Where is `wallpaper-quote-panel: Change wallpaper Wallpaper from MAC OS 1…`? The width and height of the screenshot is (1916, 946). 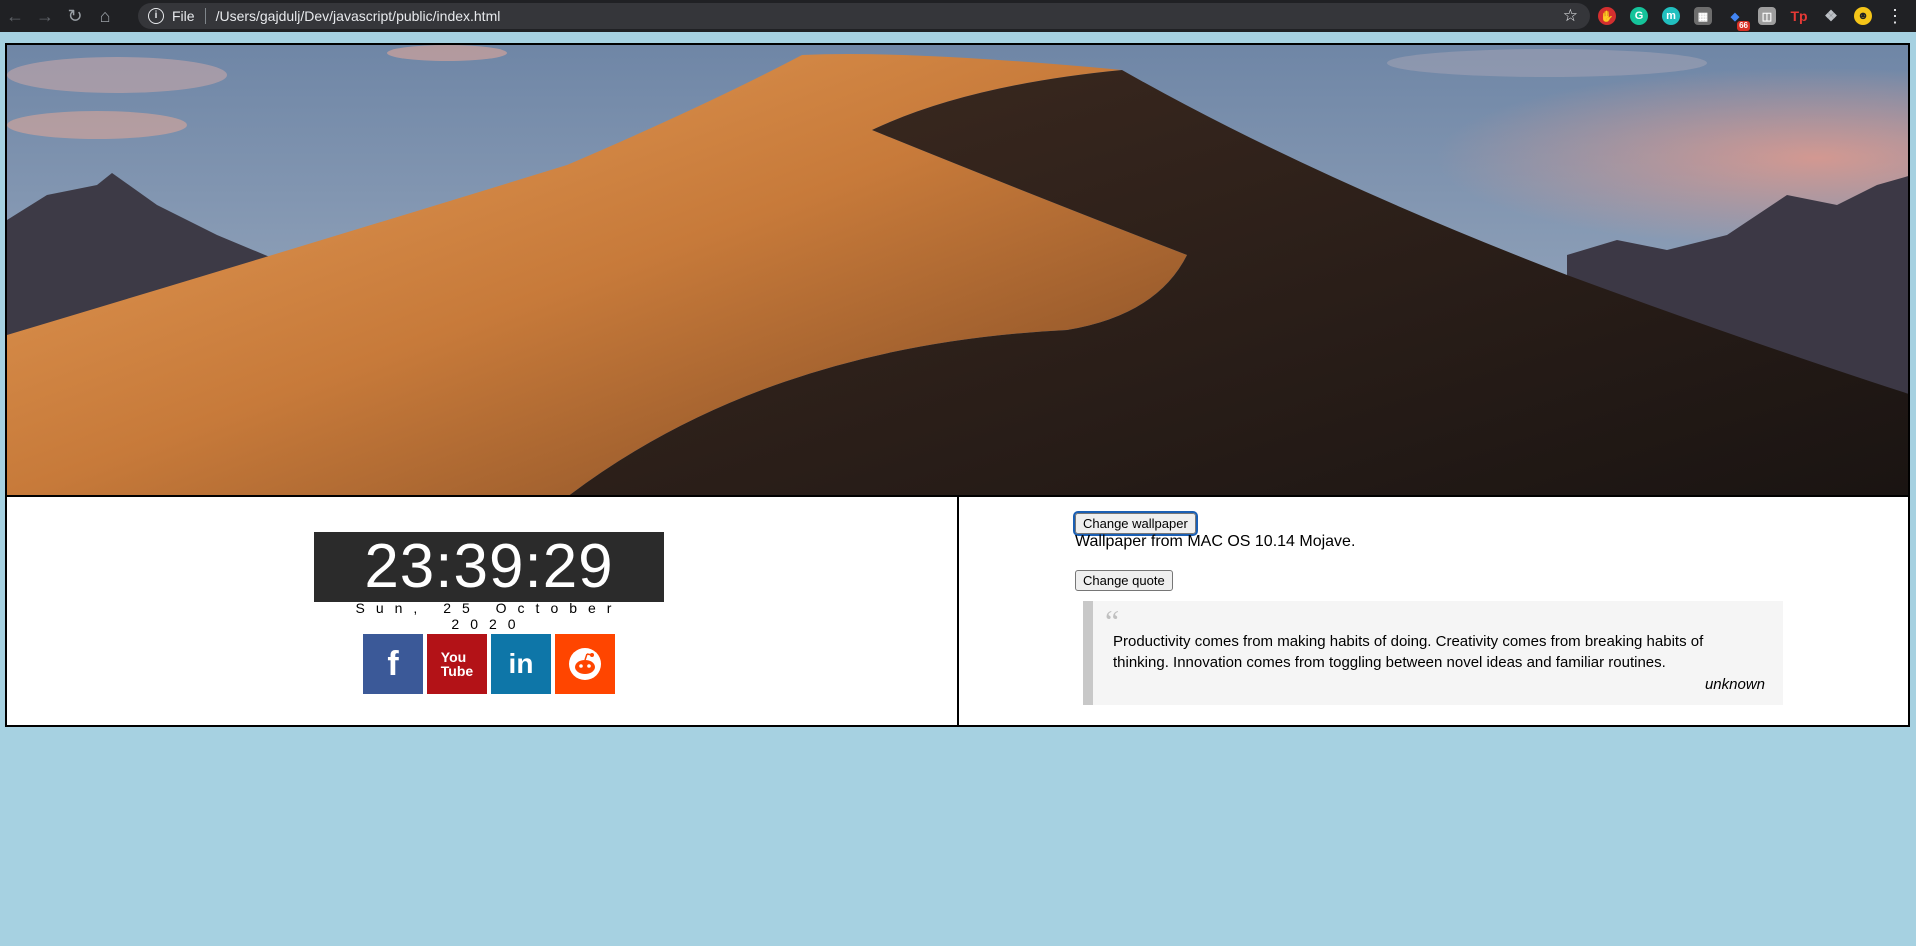
wallpaper-quote-panel: Change wallpaper Wallpaper from MAC OS 1… is located at coordinates (1433, 611).